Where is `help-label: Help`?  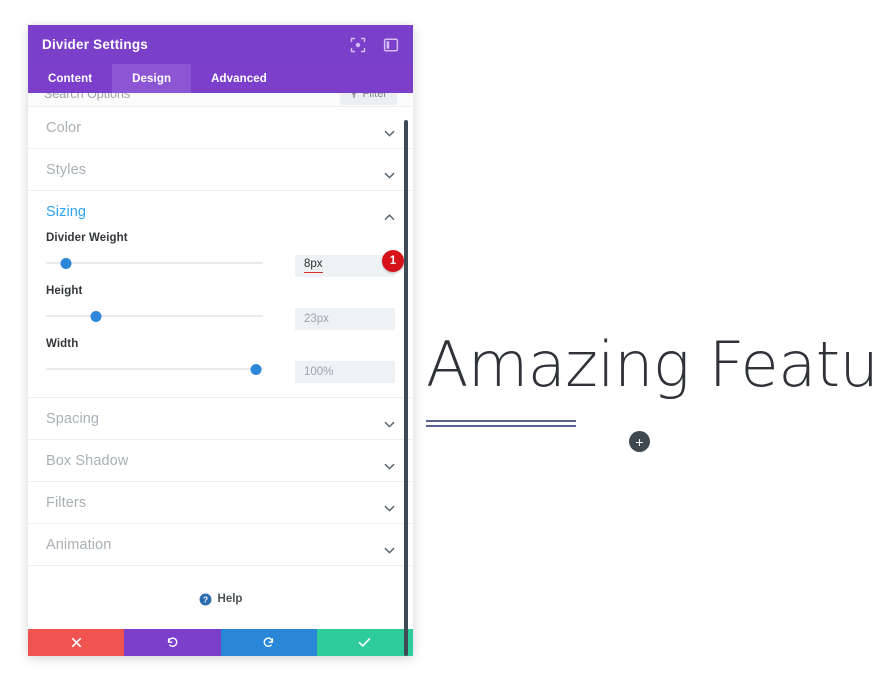
help-label: Help is located at coordinates (230, 599).